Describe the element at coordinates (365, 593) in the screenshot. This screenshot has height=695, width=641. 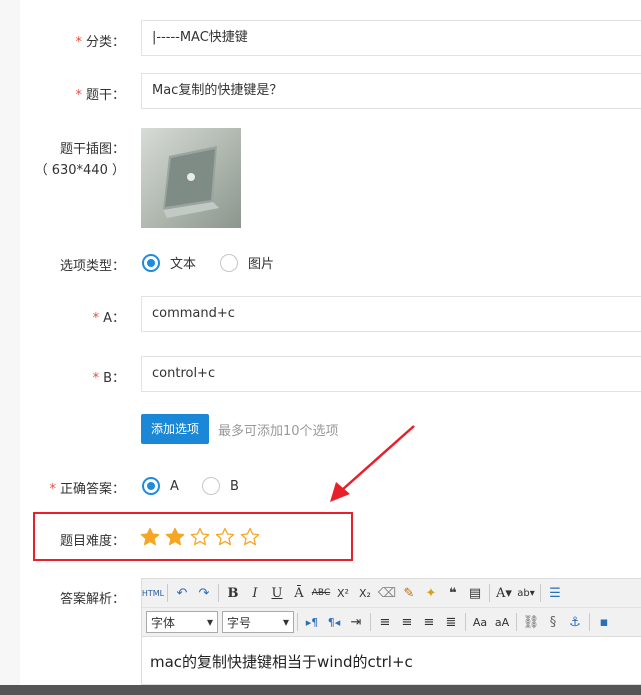
I see `subscript-icon: X₂` at that location.